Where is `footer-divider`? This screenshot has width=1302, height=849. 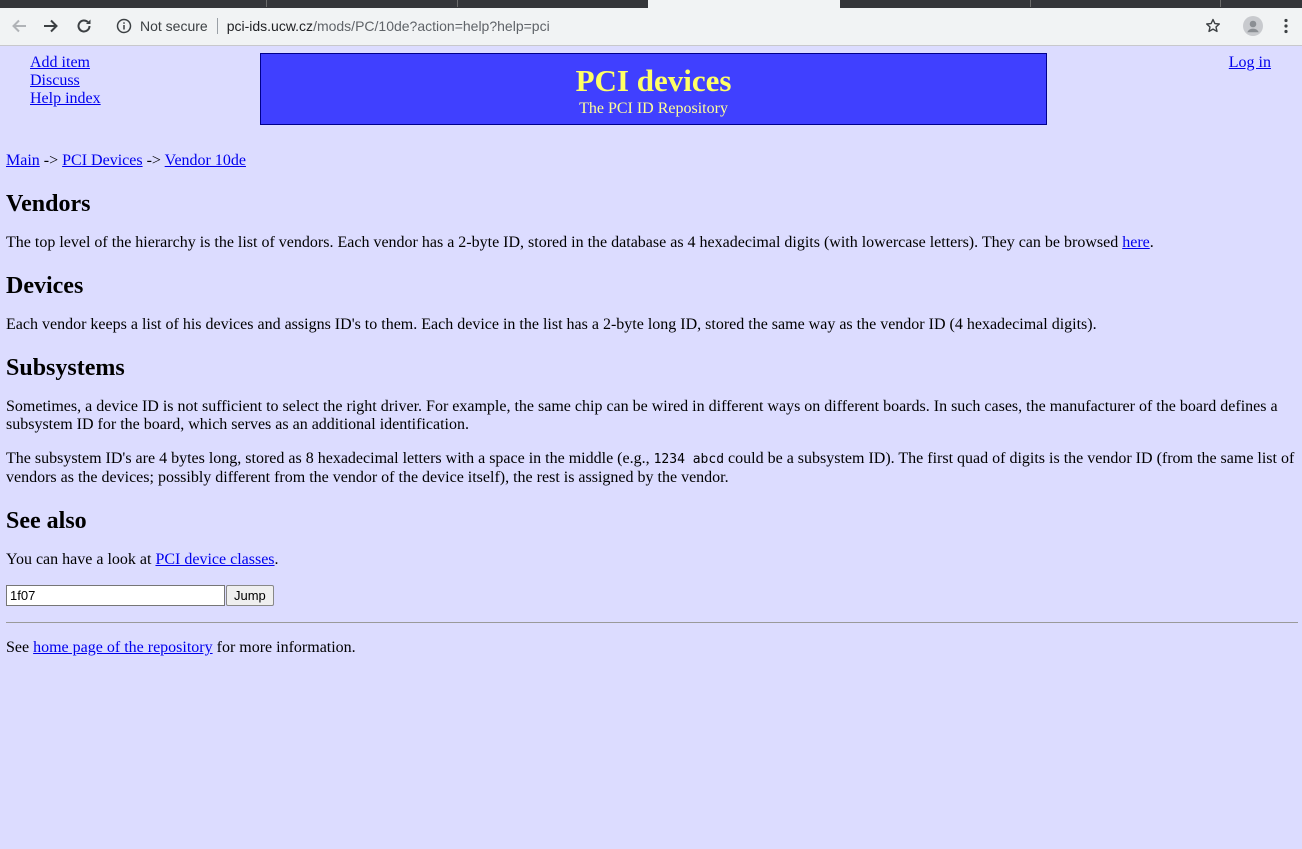 footer-divider is located at coordinates (652, 622).